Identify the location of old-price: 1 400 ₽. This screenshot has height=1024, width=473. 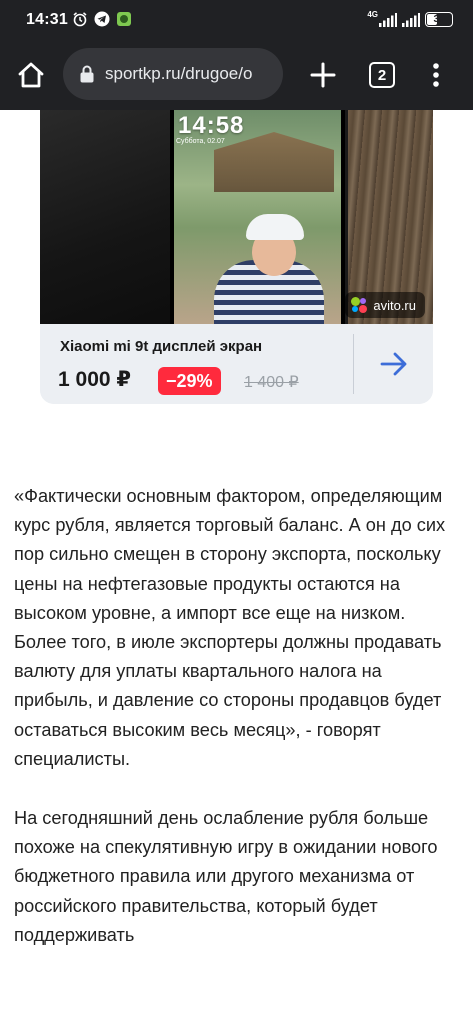
(271, 382).